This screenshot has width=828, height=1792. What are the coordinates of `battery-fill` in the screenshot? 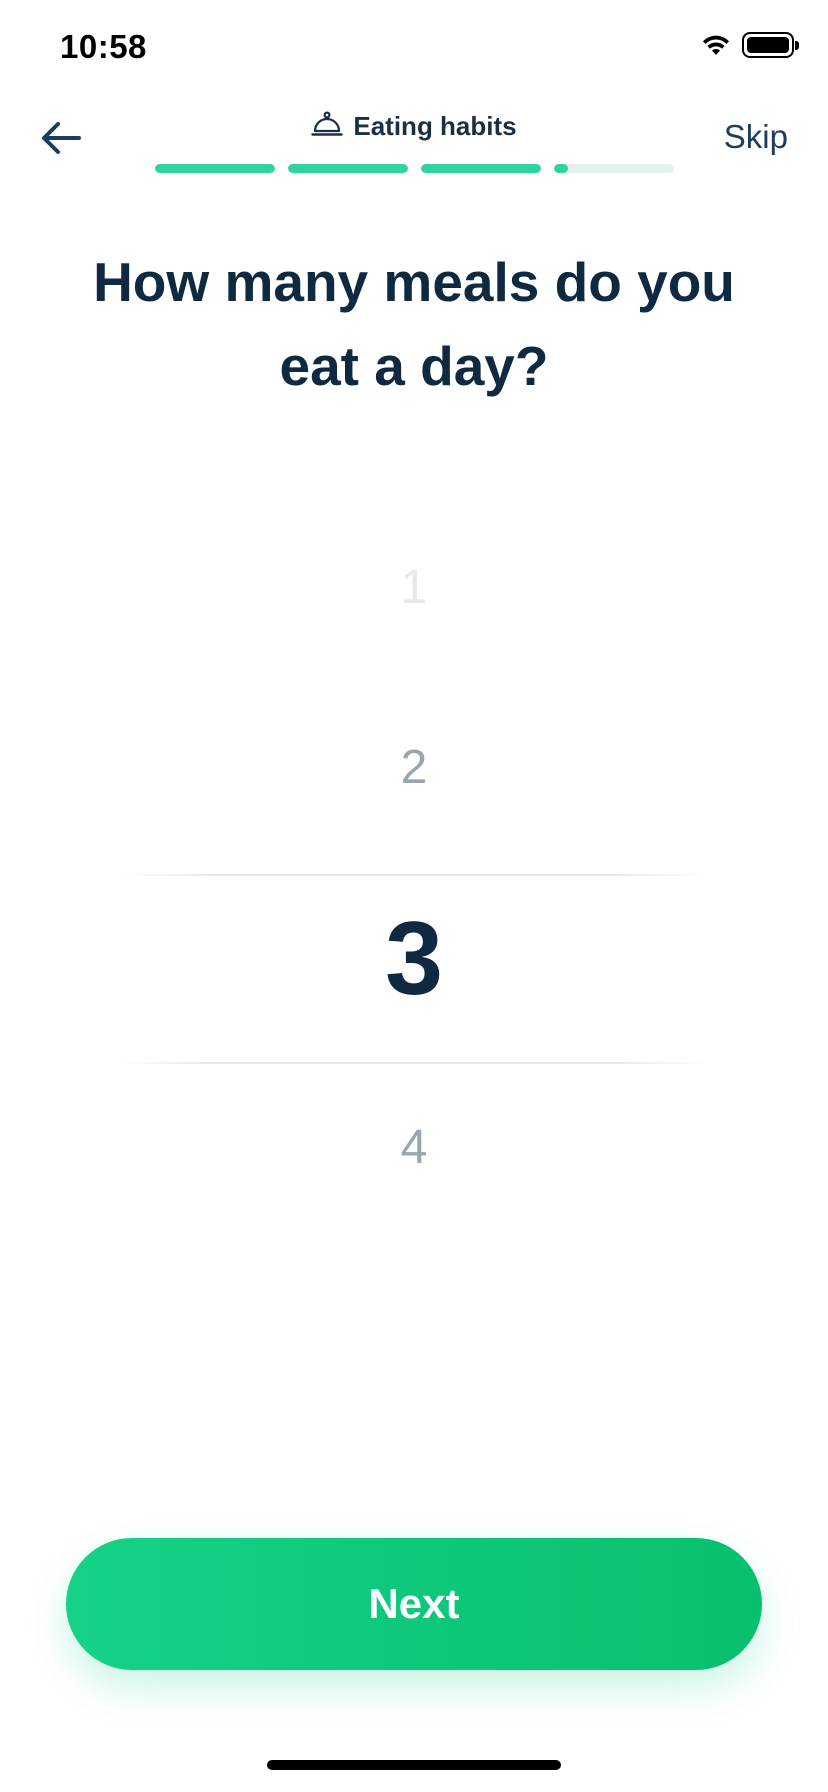 It's located at (768, 45).